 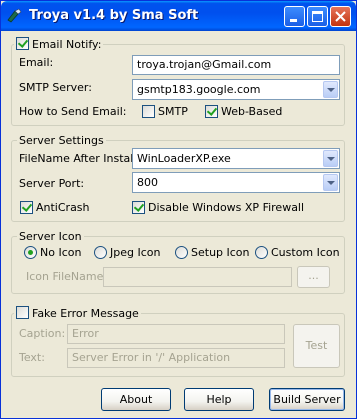 What do you see at coordinates (181, 252) in the screenshot?
I see `setup-icon-radio` at bounding box center [181, 252].